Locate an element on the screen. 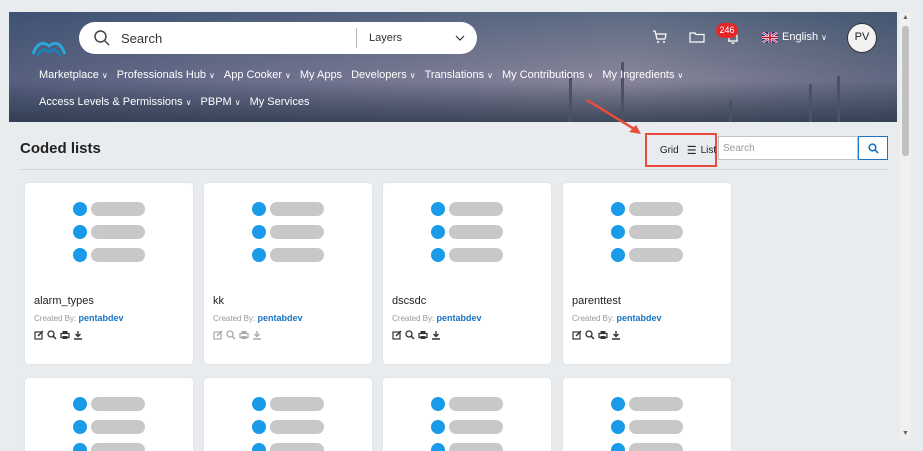  page-scrollbar: ▲ ▼ is located at coordinates (905, 225).